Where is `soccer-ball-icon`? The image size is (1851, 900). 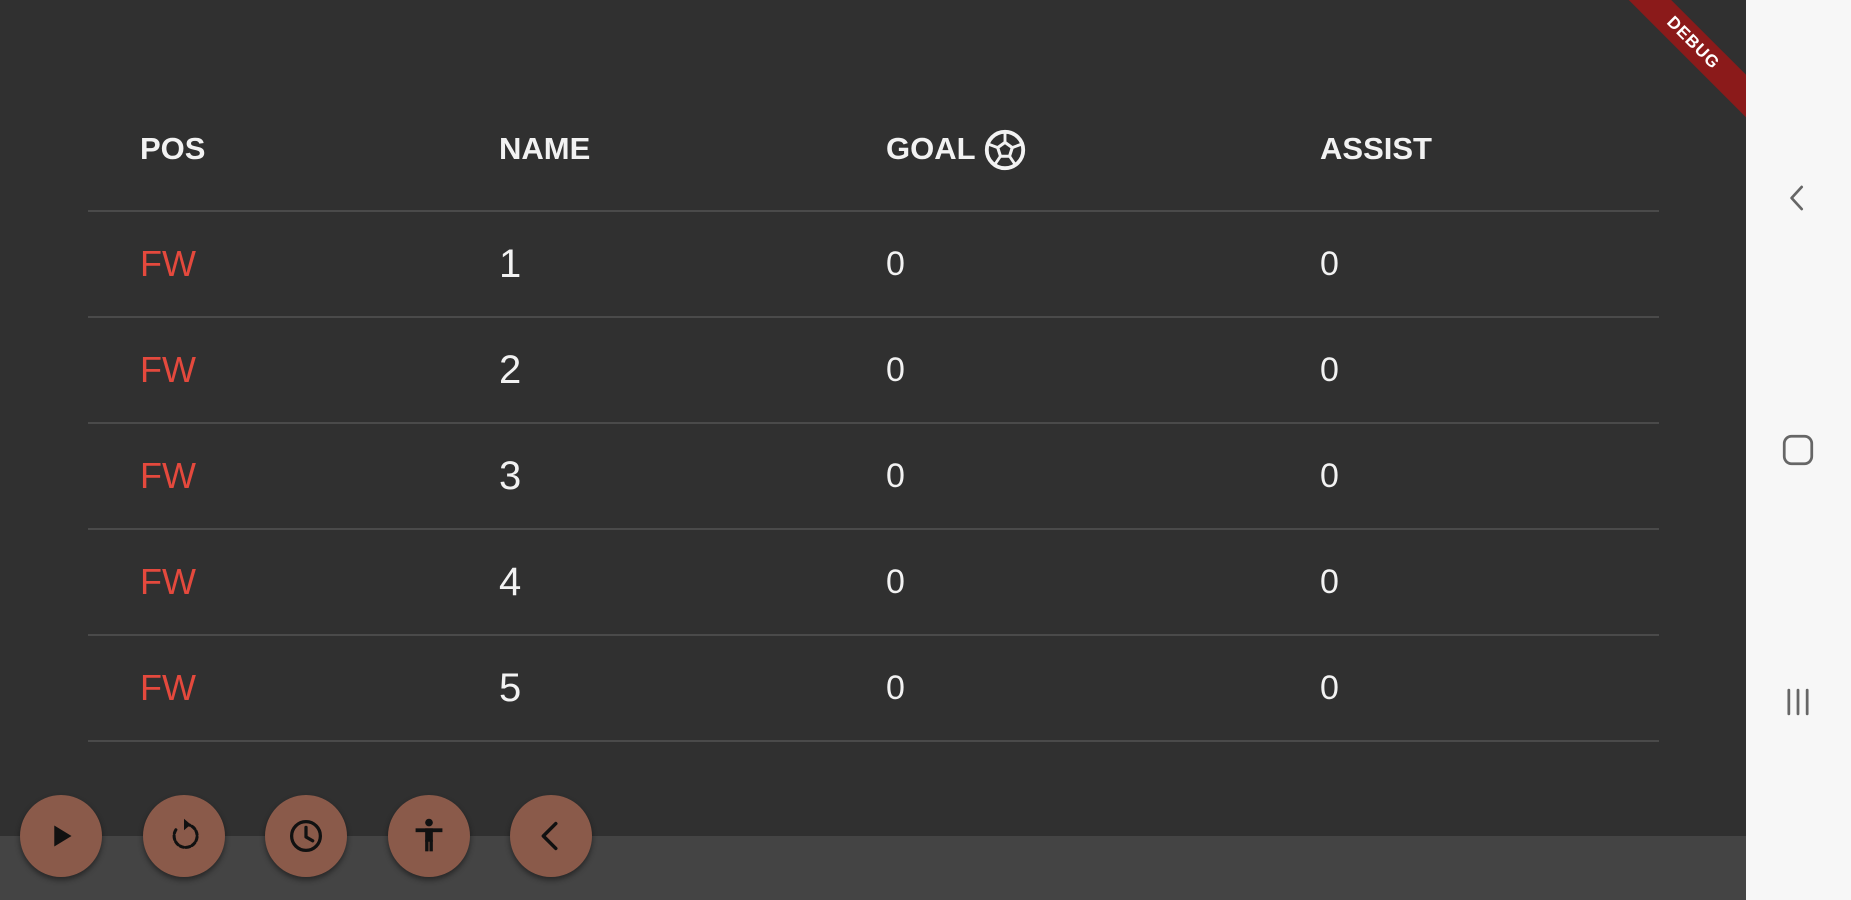
soccer-ball-icon is located at coordinates (1005, 150).